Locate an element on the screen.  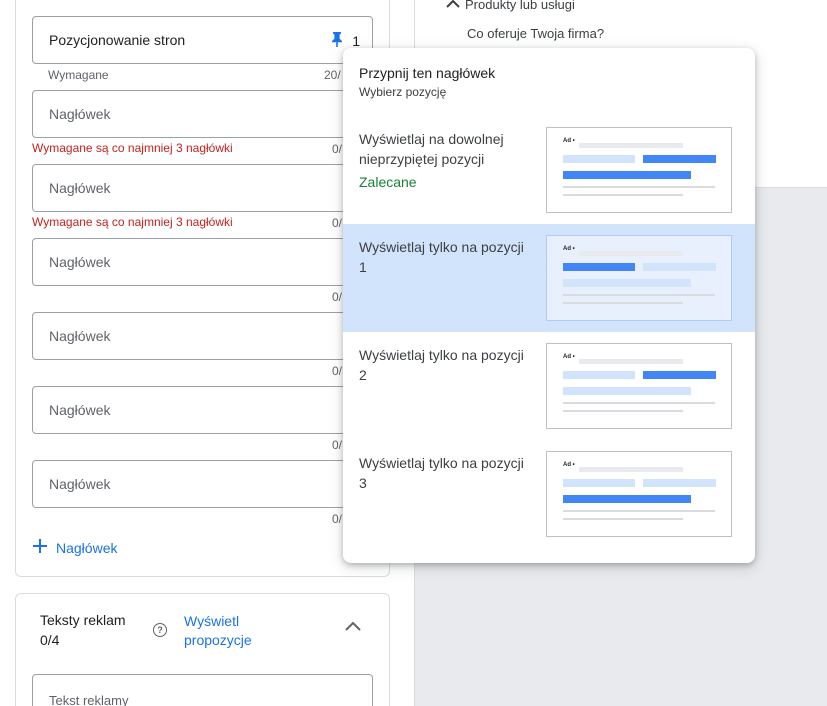
pin-option-position-3: Wyświetlaj tylko na pozycji 3 Ad • is located at coordinates (549, 494).